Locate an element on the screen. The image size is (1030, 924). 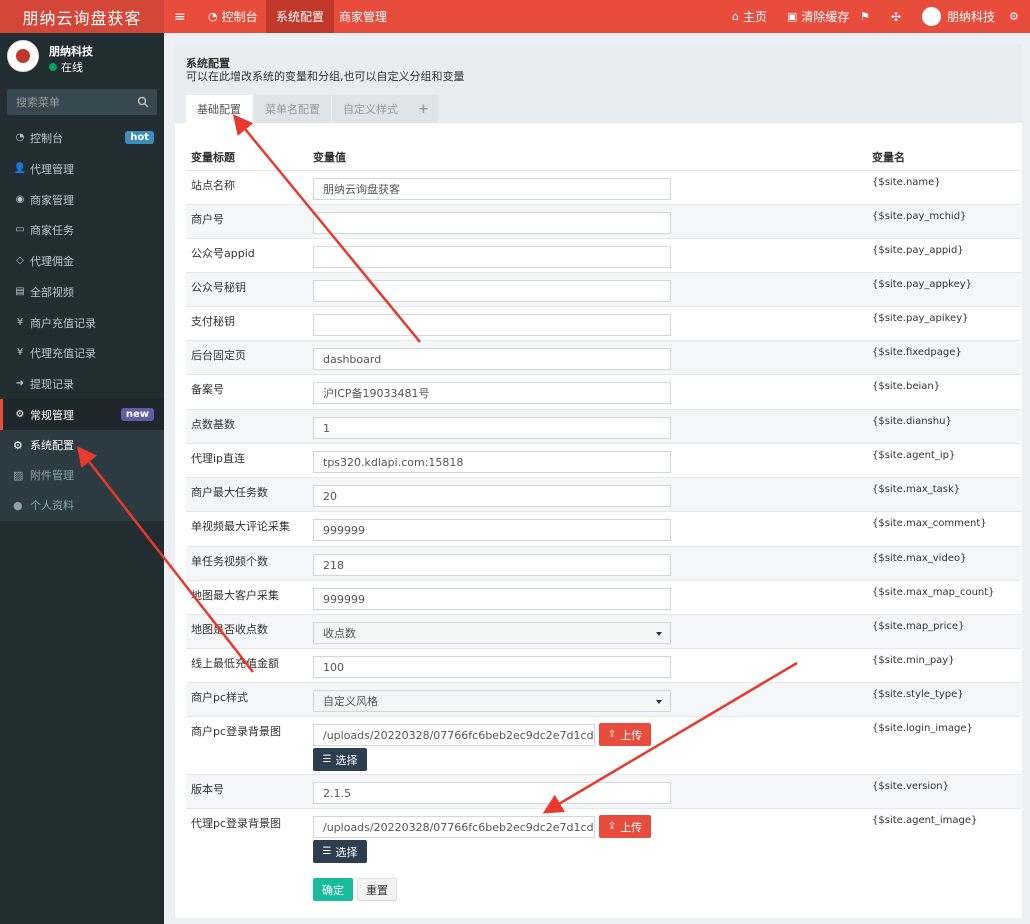
sidebar-toggle-button: ≡ is located at coordinates (180, 16).